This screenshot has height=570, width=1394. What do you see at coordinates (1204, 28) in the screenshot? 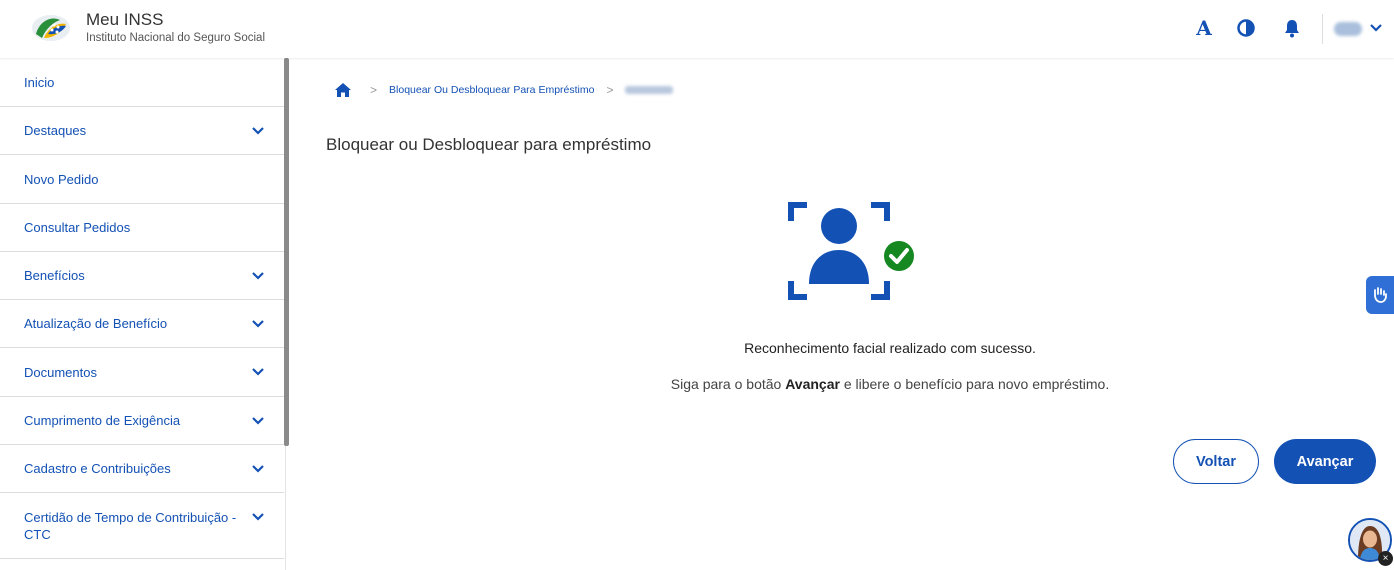
I see `font-size-button: A` at bounding box center [1204, 28].